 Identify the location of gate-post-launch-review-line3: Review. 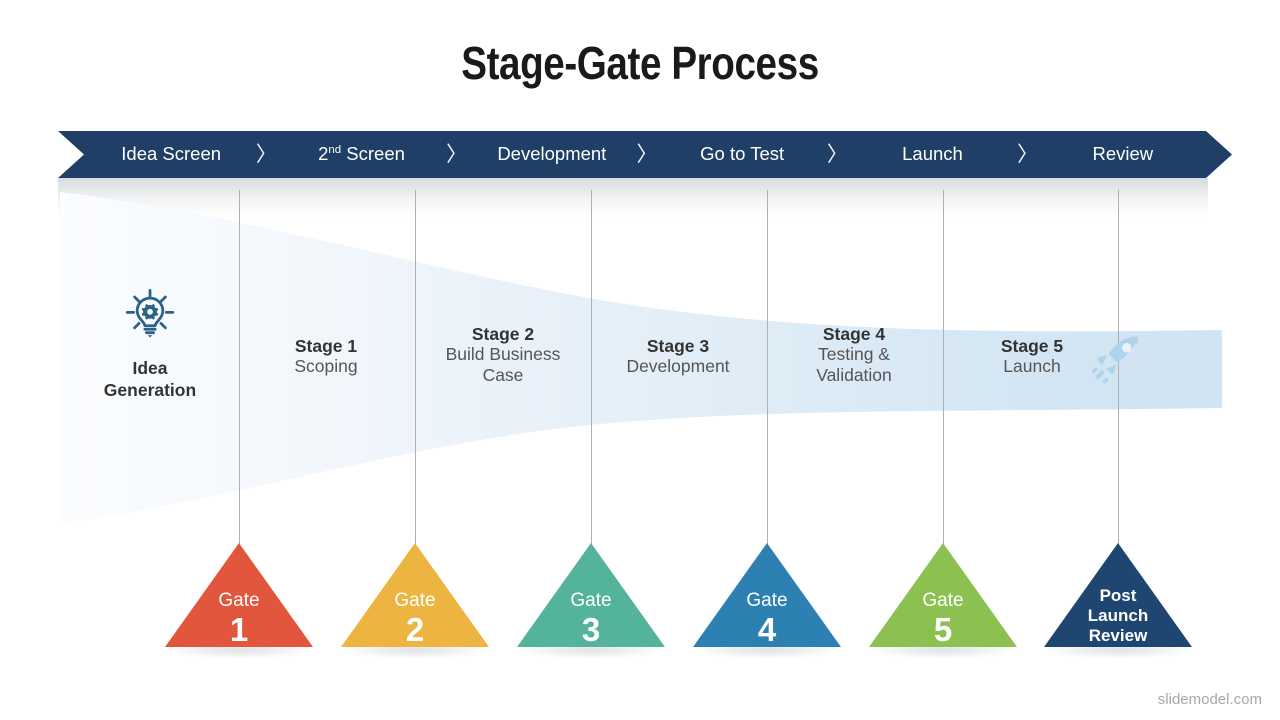
(1118, 636).